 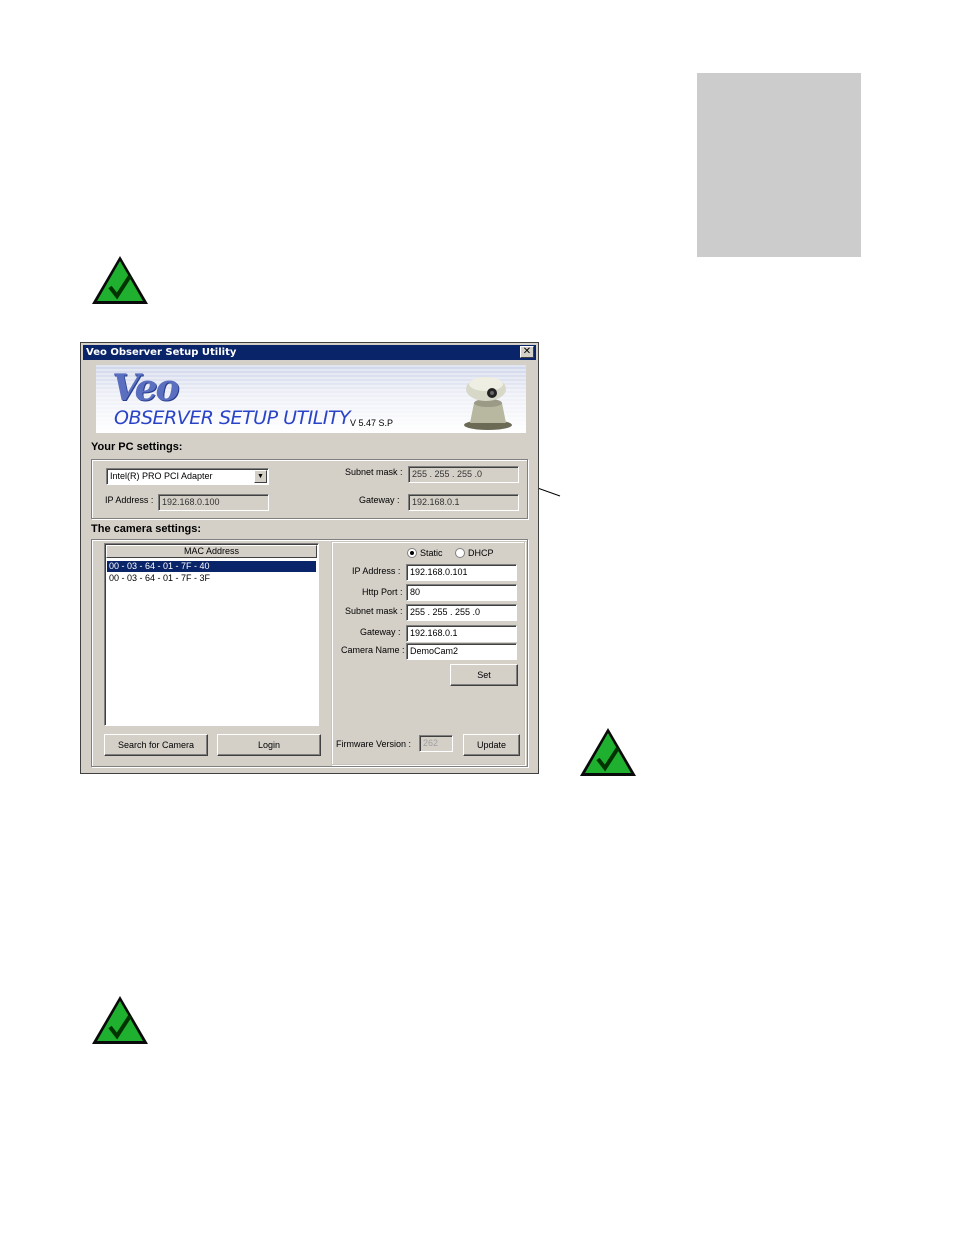 I want to click on static-label: Static, so click(x=431, y=553).